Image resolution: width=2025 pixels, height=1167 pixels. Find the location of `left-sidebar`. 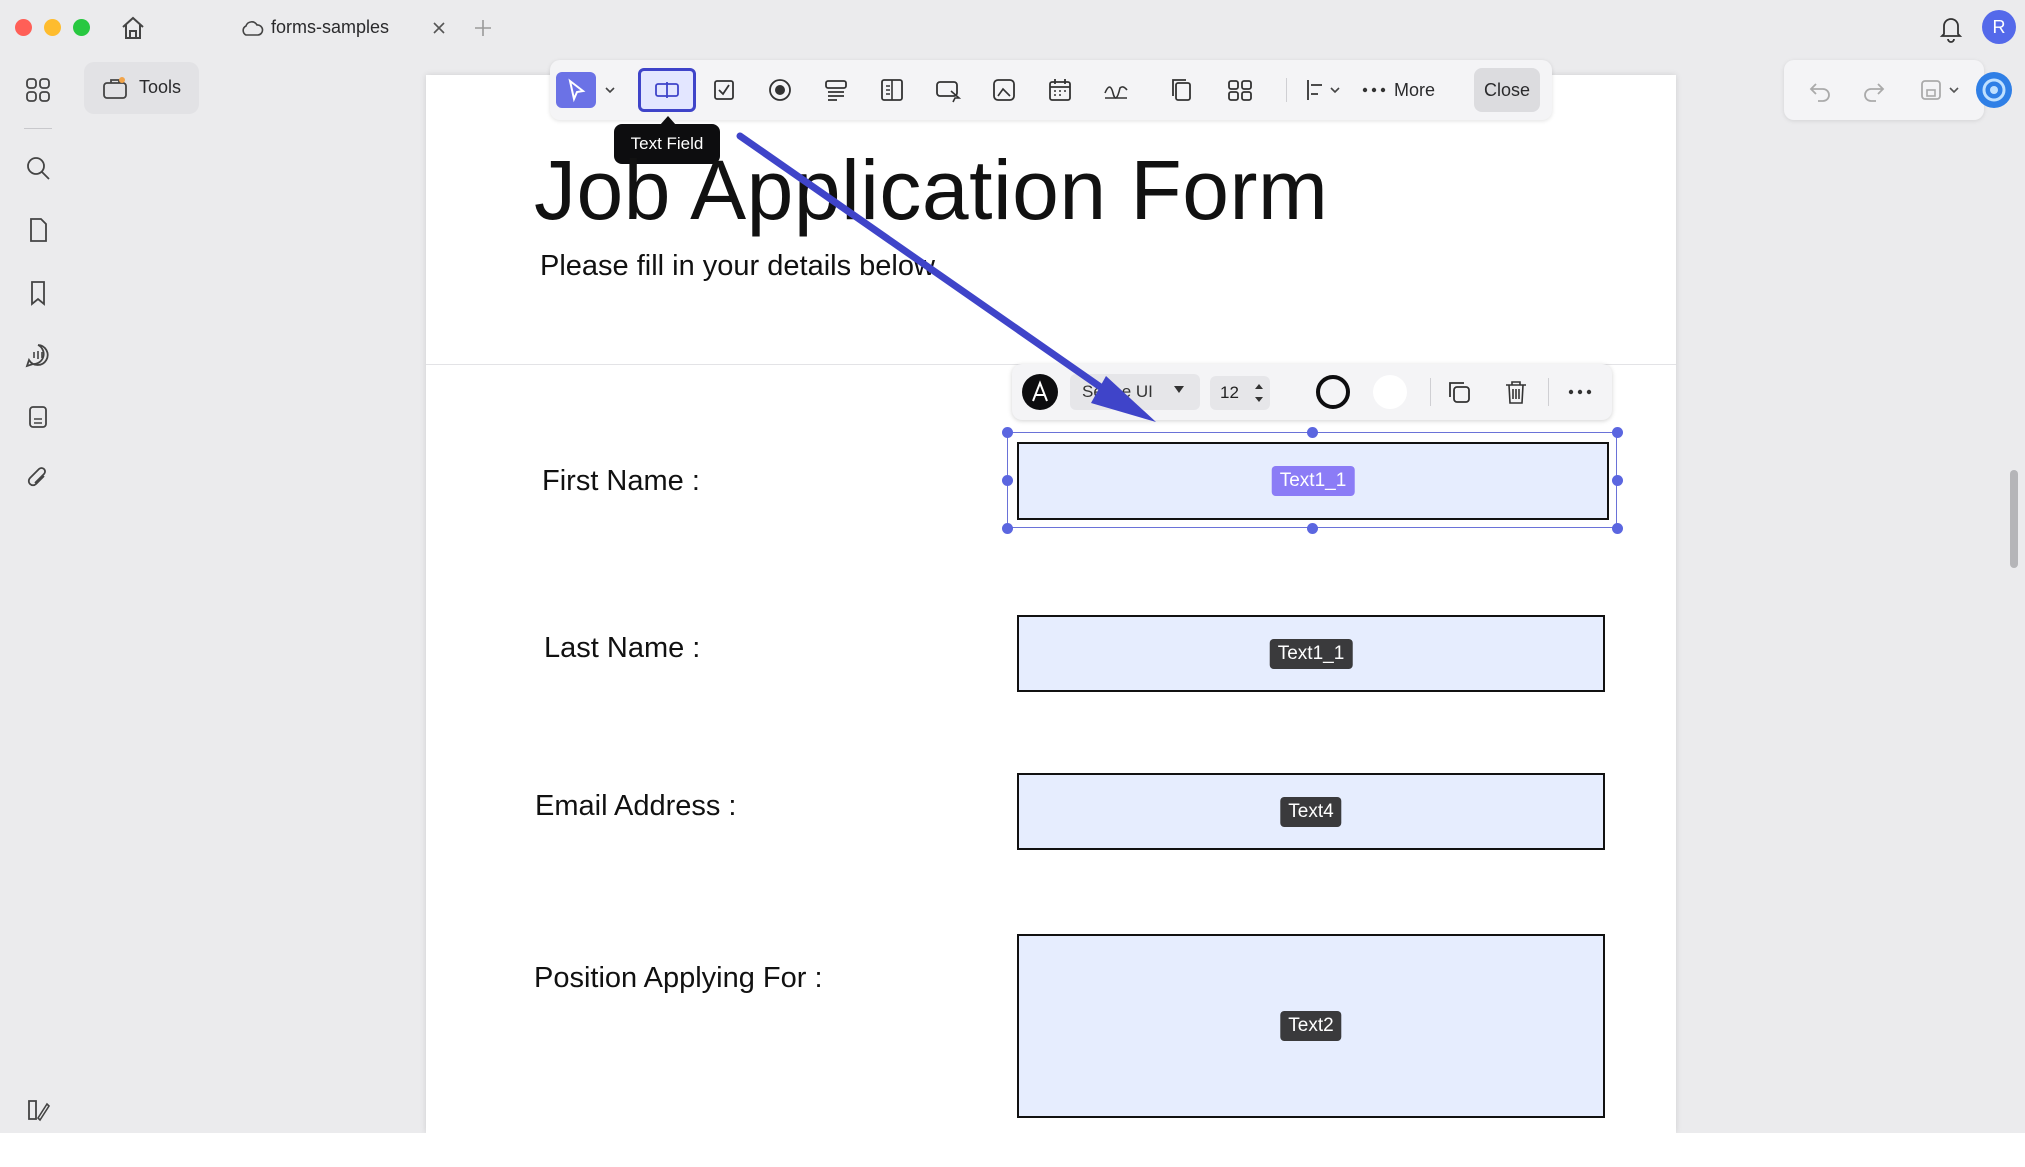

left-sidebar is located at coordinates (38, 594).